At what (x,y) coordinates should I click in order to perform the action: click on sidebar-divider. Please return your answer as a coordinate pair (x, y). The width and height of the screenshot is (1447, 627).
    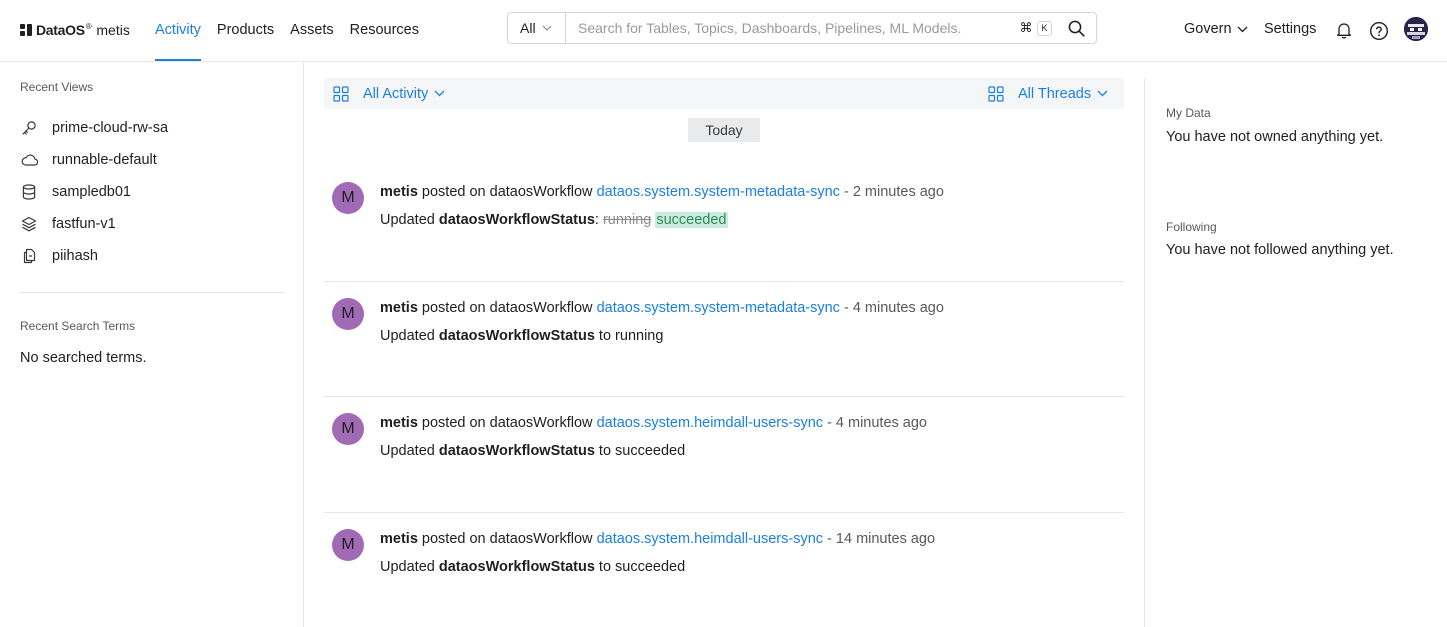
    Looking at the image, I should click on (152, 292).